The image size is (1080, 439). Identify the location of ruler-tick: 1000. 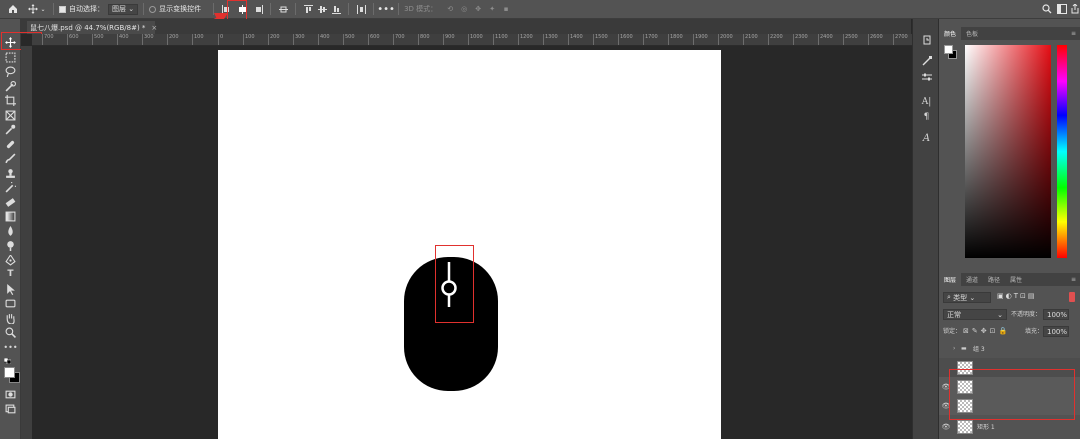
(475, 39).